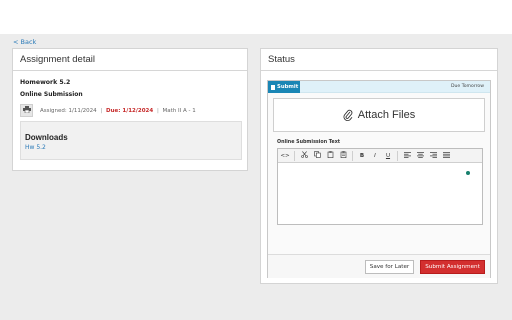 This screenshot has width=512, height=320. I want to click on submit-footer: Save for Later Submit Assignment, so click(379, 266).